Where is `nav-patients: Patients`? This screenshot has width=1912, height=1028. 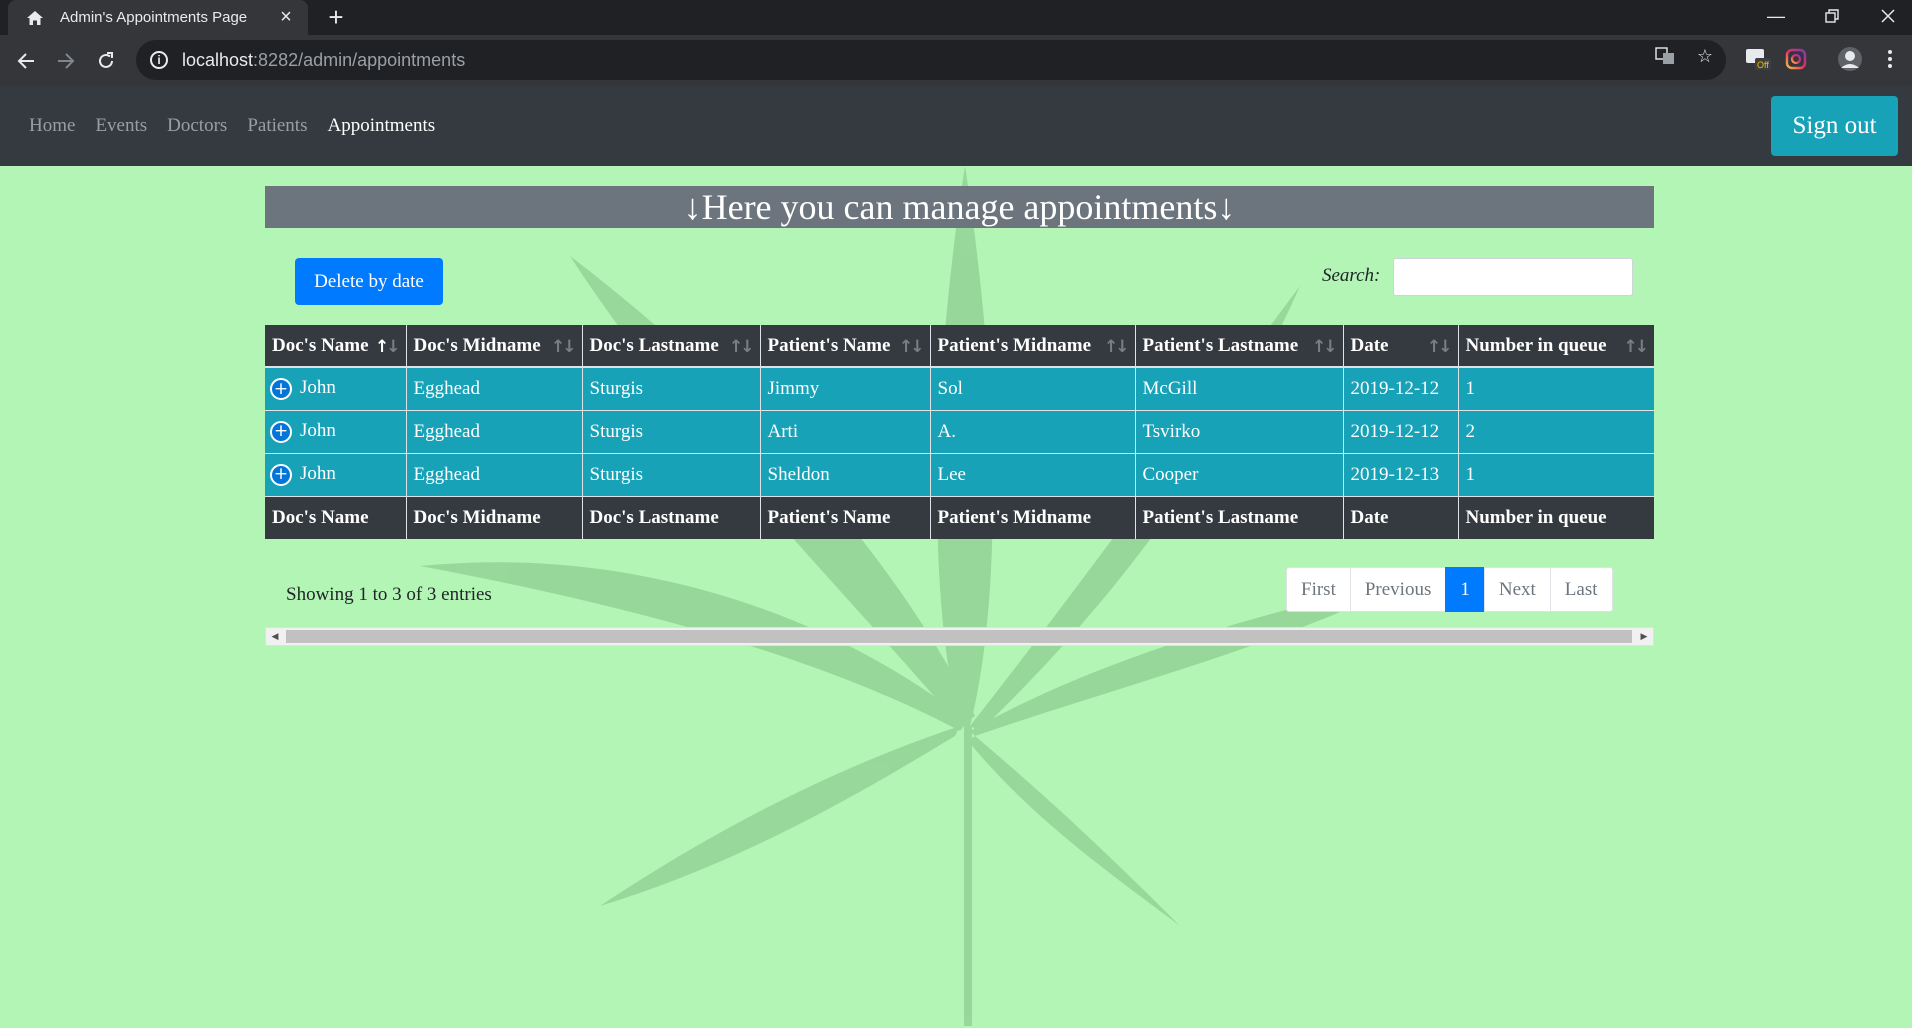
nav-patients: Patients is located at coordinates (277, 126).